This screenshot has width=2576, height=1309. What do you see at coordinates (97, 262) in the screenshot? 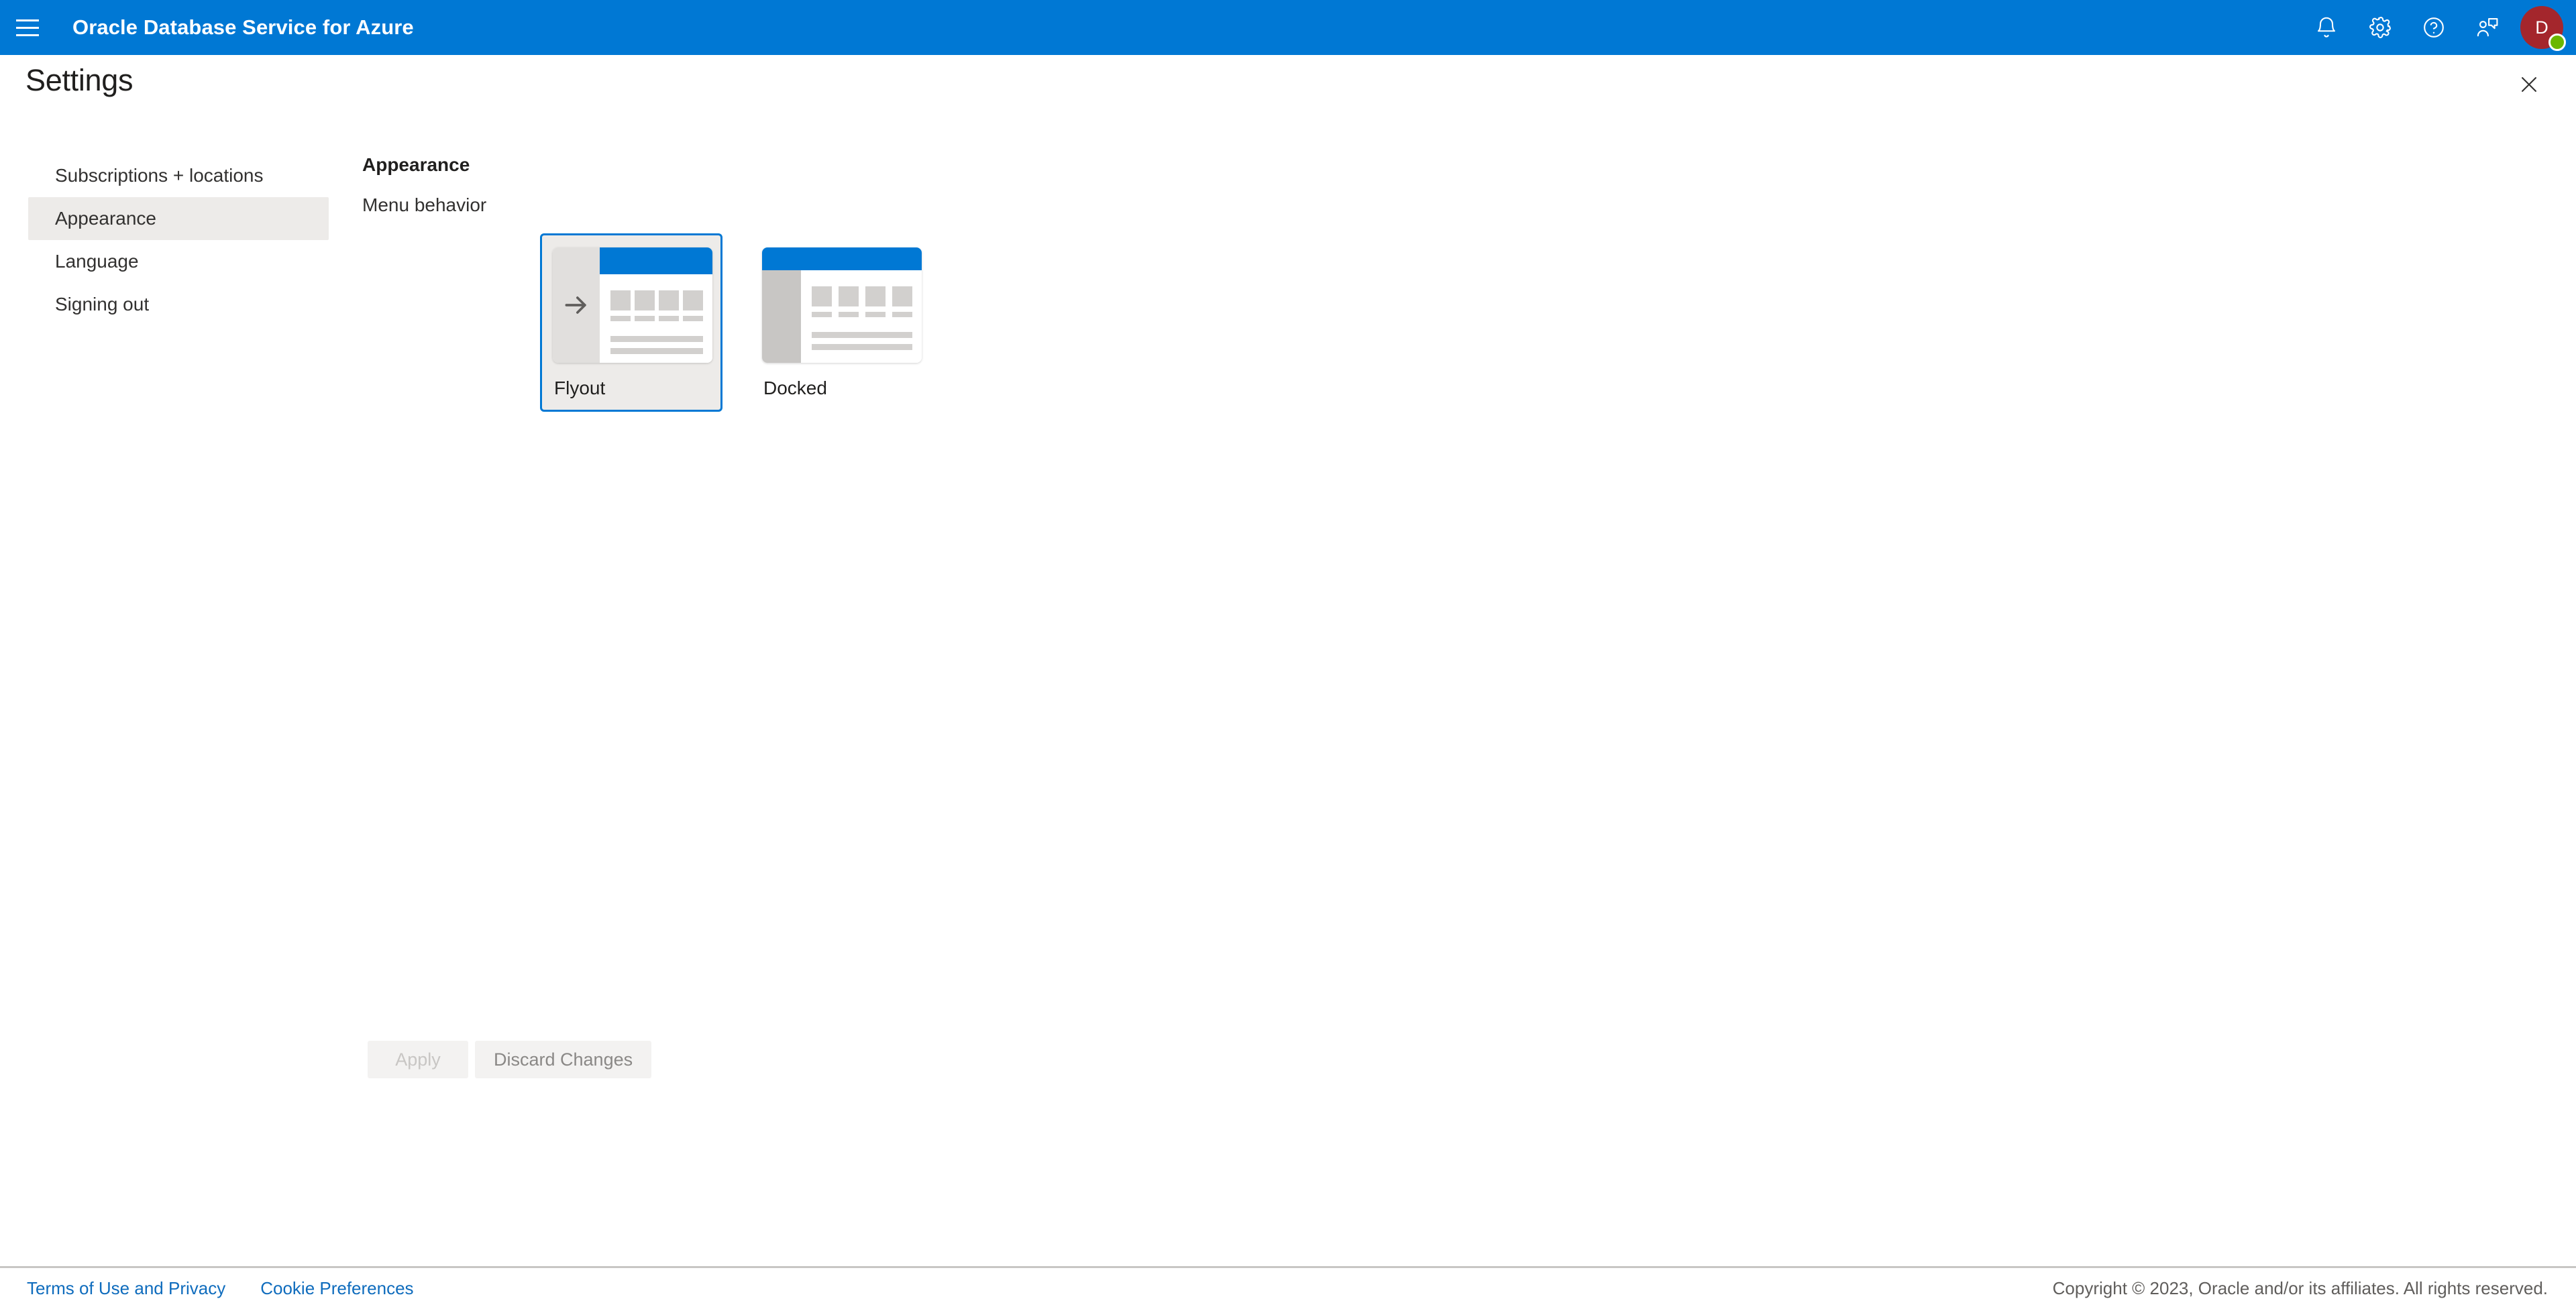
I see `sidebar-item-label: Language` at bounding box center [97, 262].